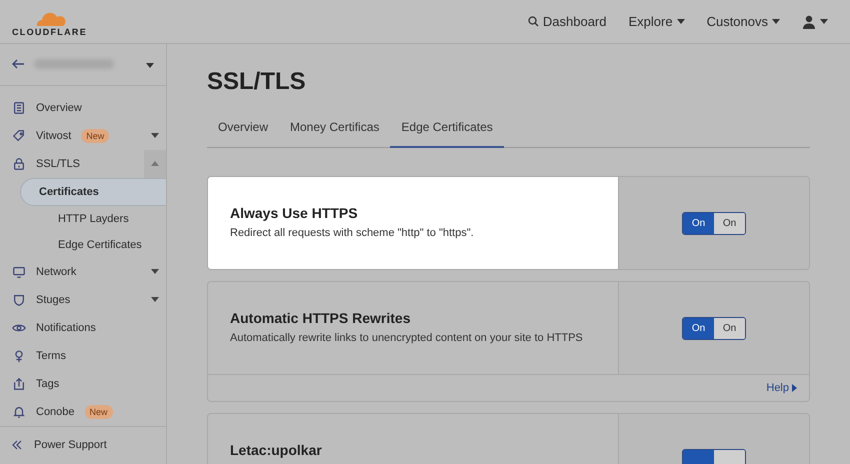 The height and width of the screenshot is (464, 850). What do you see at coordinates (352, 233) in the screenshot?
I see `setting-description: Redirect all requests with scheme "http" to "https".` at bounding box center [352, 233].